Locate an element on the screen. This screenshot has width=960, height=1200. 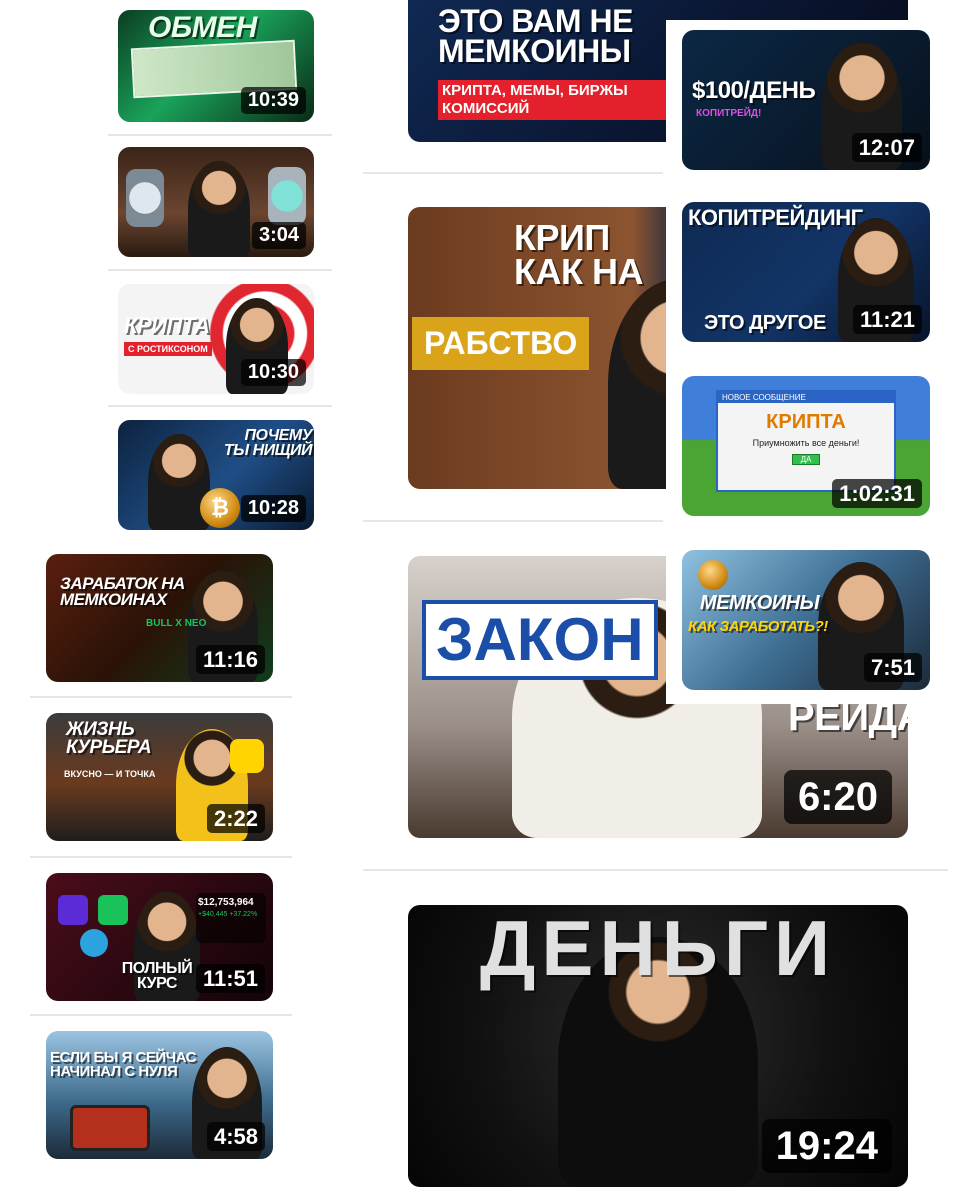
video-thumbnail: КРИПТА С РОСТИКСОНОМ 10:30 is located at coordinates (216, 339).